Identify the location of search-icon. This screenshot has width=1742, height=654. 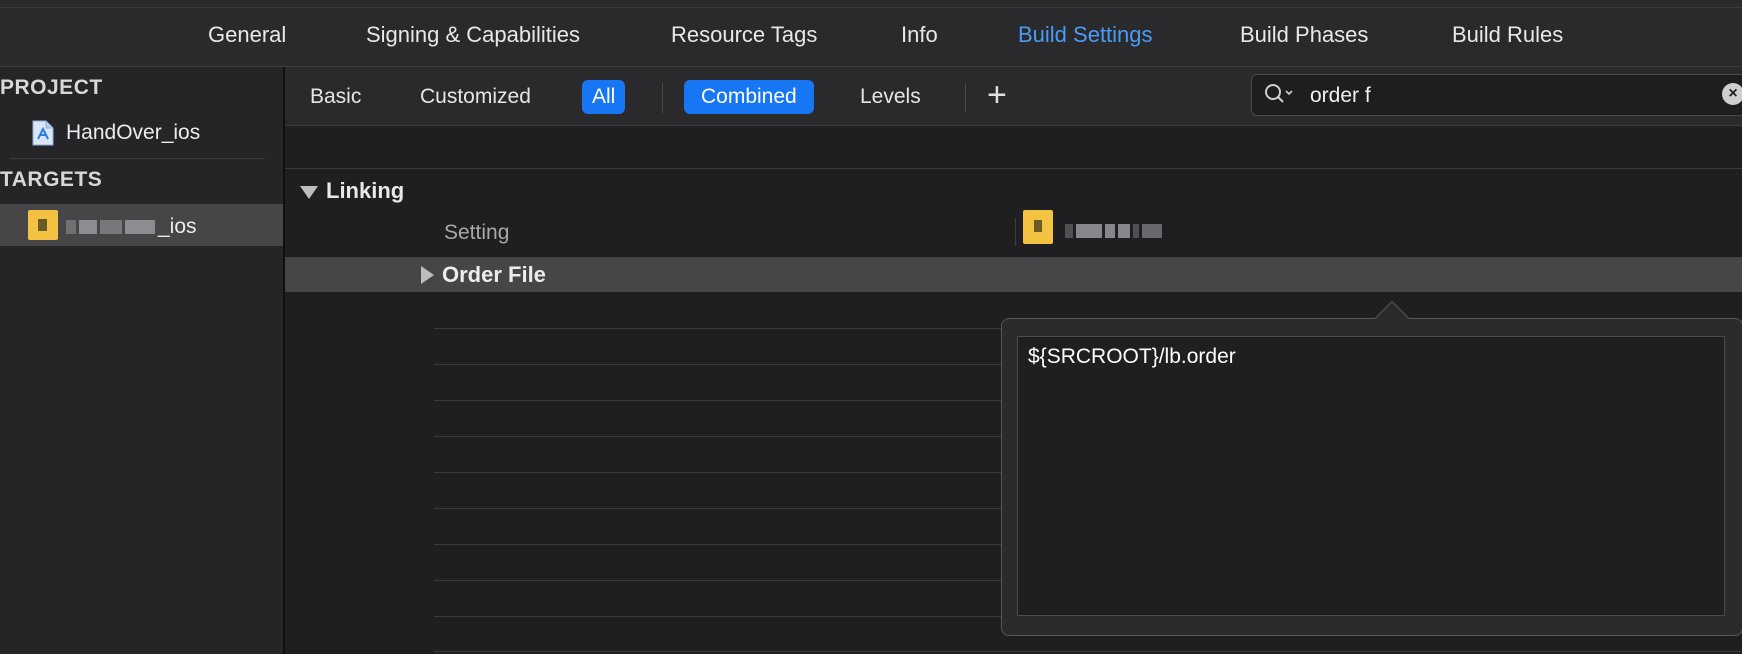
(1278, 94).